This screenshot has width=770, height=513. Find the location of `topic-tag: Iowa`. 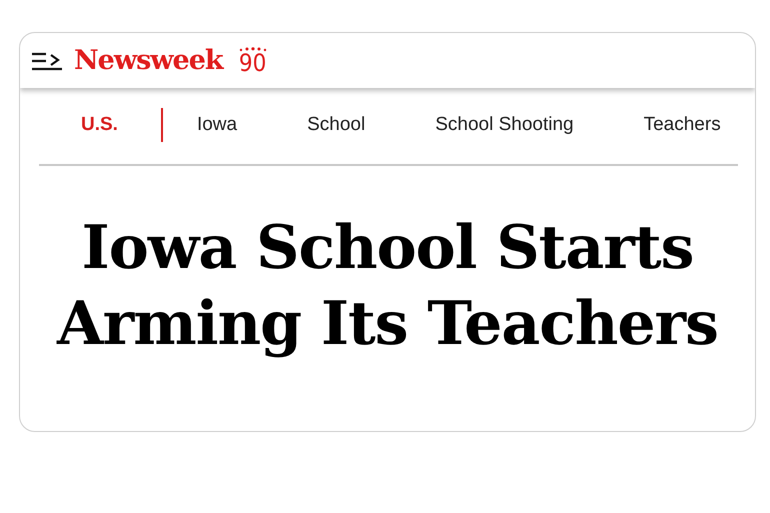

topic-tag: Iowa is located at coordinates (217, 125).